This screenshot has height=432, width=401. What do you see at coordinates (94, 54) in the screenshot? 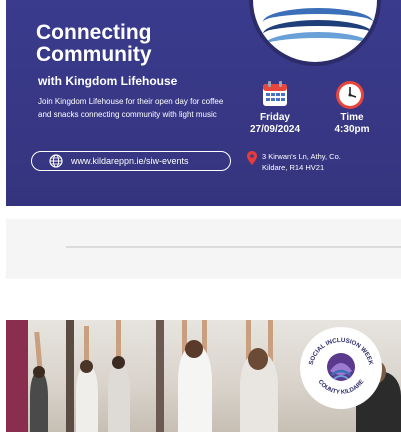
I see `event-title-line2: Community` at bounding box center [94, 54].